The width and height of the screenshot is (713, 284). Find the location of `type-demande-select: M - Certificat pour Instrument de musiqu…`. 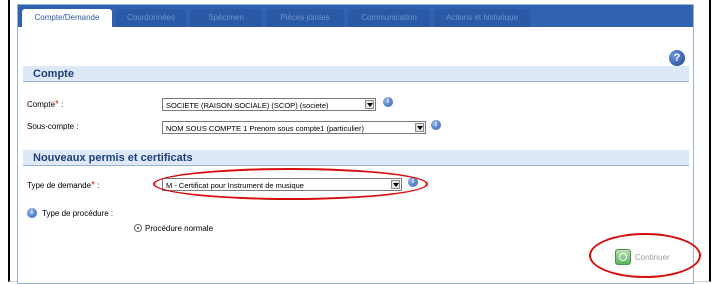

type-demande-select: M - Certificat pour Instrument de musiqu… is located at coordinates (282, 184).